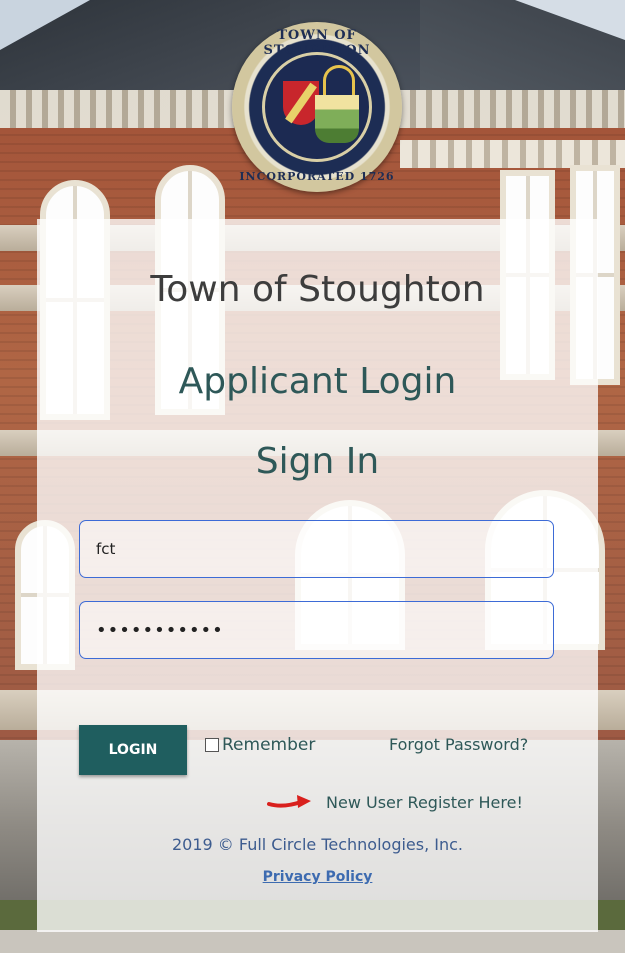  What do you see at coordinates (133, 750) in the screenshot?
I see `login-button: LOGIN` at bounding box center [133, 750].